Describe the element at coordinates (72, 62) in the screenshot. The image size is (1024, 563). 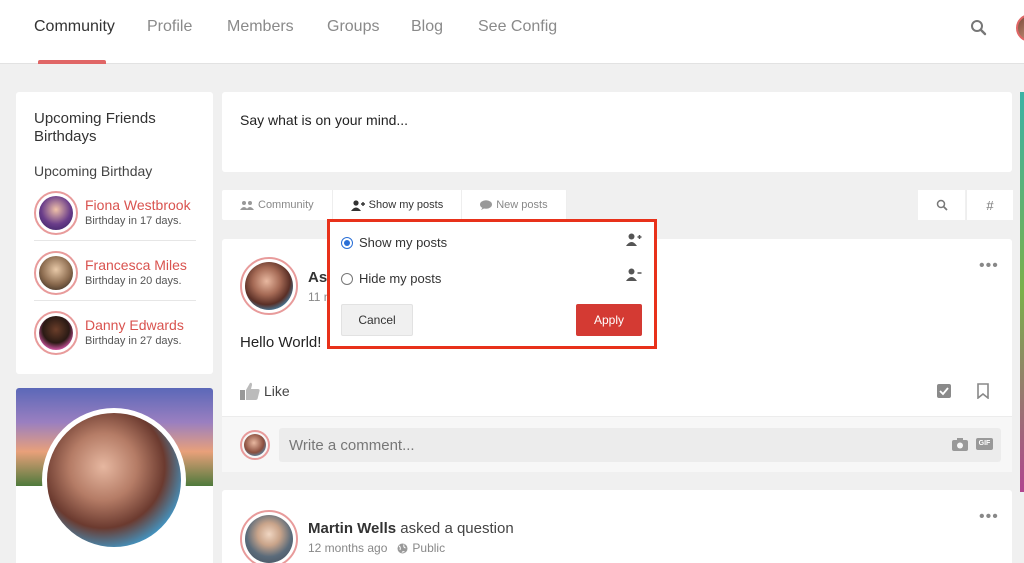
I see `active-nav-indicator` at that location.